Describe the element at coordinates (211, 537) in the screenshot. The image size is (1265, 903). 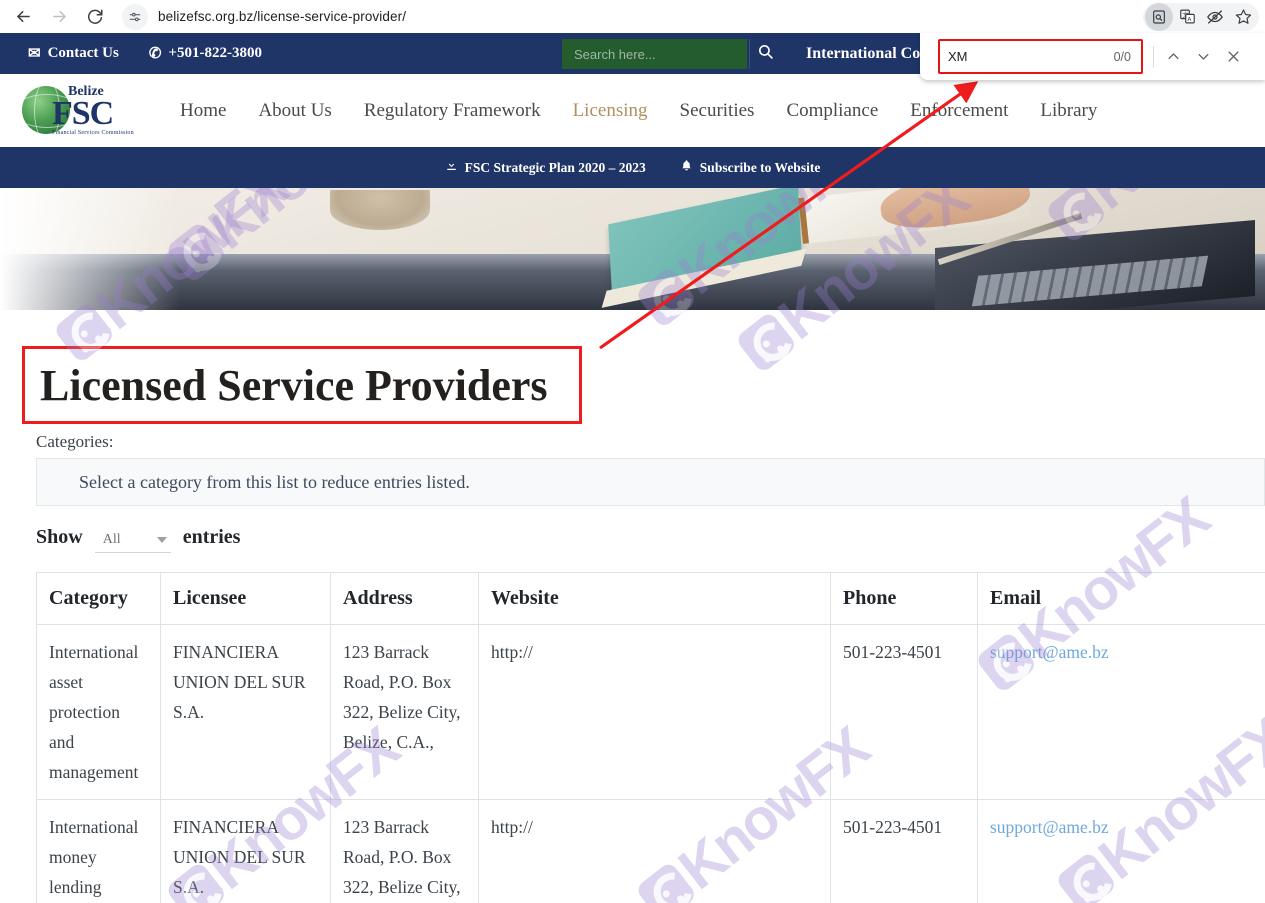
I see `entries-label: entries` at that location.